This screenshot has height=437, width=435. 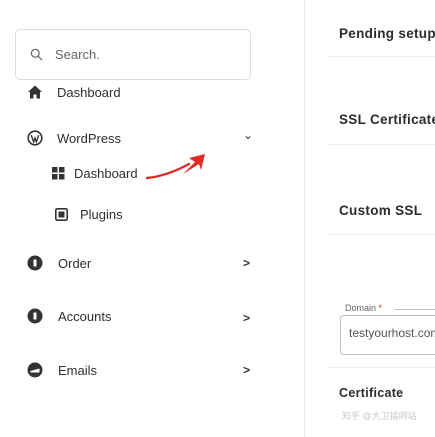 What do you see at coordinates (35, 370) in the screenshot?
I see `email-icon` at bounding box center [35, 370].